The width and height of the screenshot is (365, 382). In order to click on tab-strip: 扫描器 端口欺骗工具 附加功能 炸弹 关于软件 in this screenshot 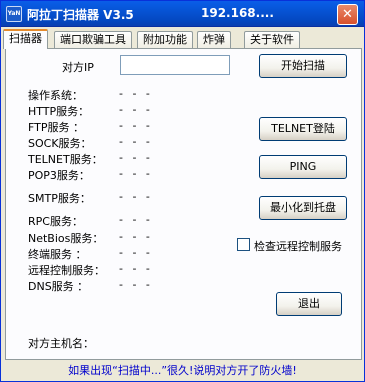, I will do `click(183, 39)`.